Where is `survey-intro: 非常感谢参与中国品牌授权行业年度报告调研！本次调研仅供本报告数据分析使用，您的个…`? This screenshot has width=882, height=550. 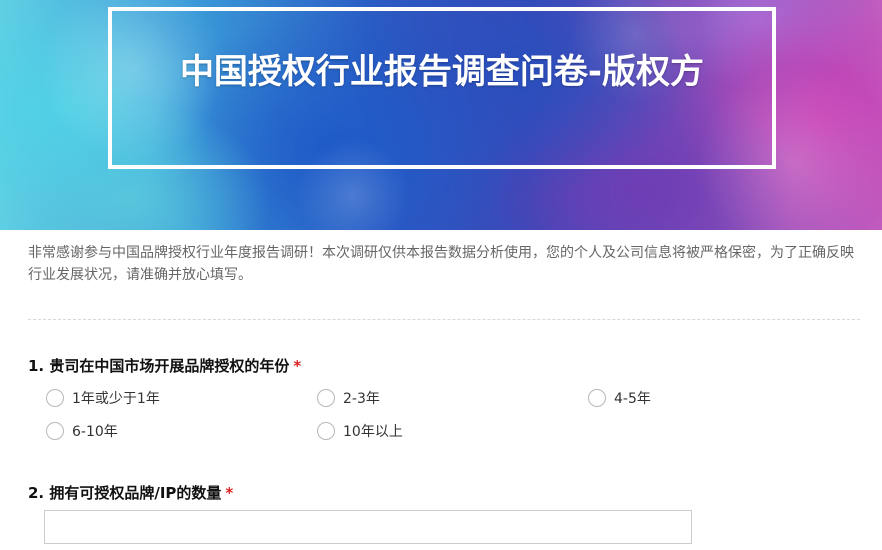 survey-intro: 非常感谢参与中国品牌授权行业年度报告调研！本次调研仅供本报告数据分析使用，您的个… is located at coordinates (441, 264).